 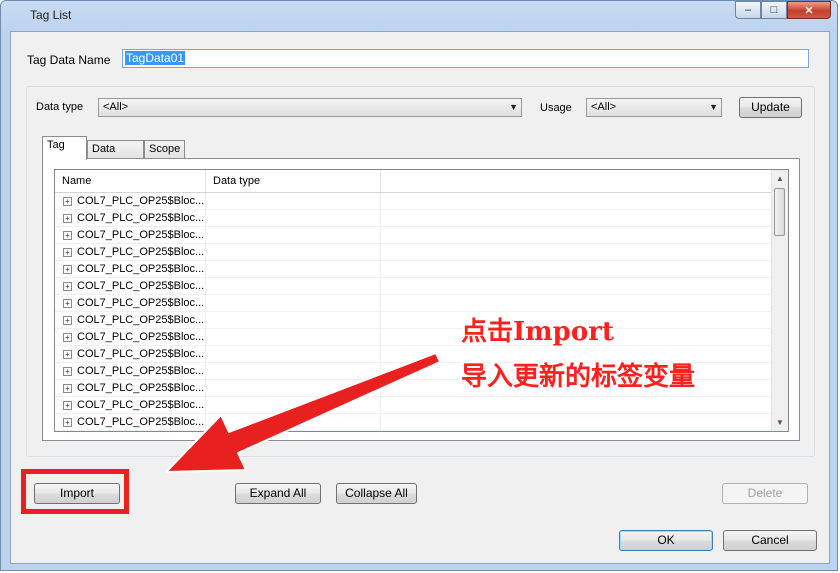 I want to click on annotation-line-1: 点击Import, so click(x=537, y=332).